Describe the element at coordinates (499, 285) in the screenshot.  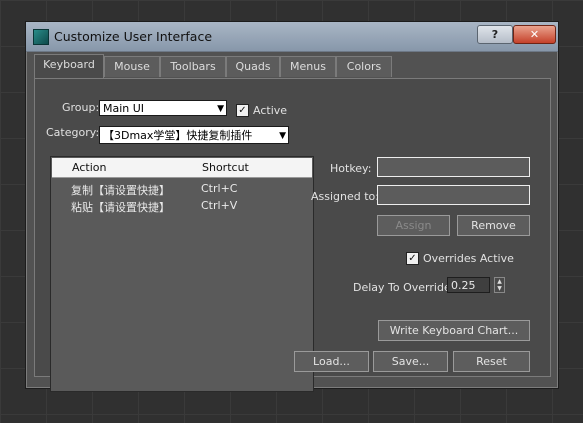
I see `spinner-arrows-icon: ▲ ▼` at that location.